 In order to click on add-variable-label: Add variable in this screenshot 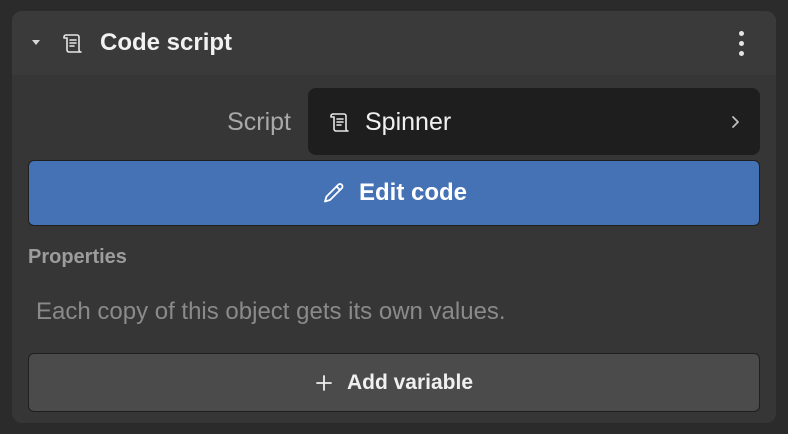, I will do `click(410, 382)`.